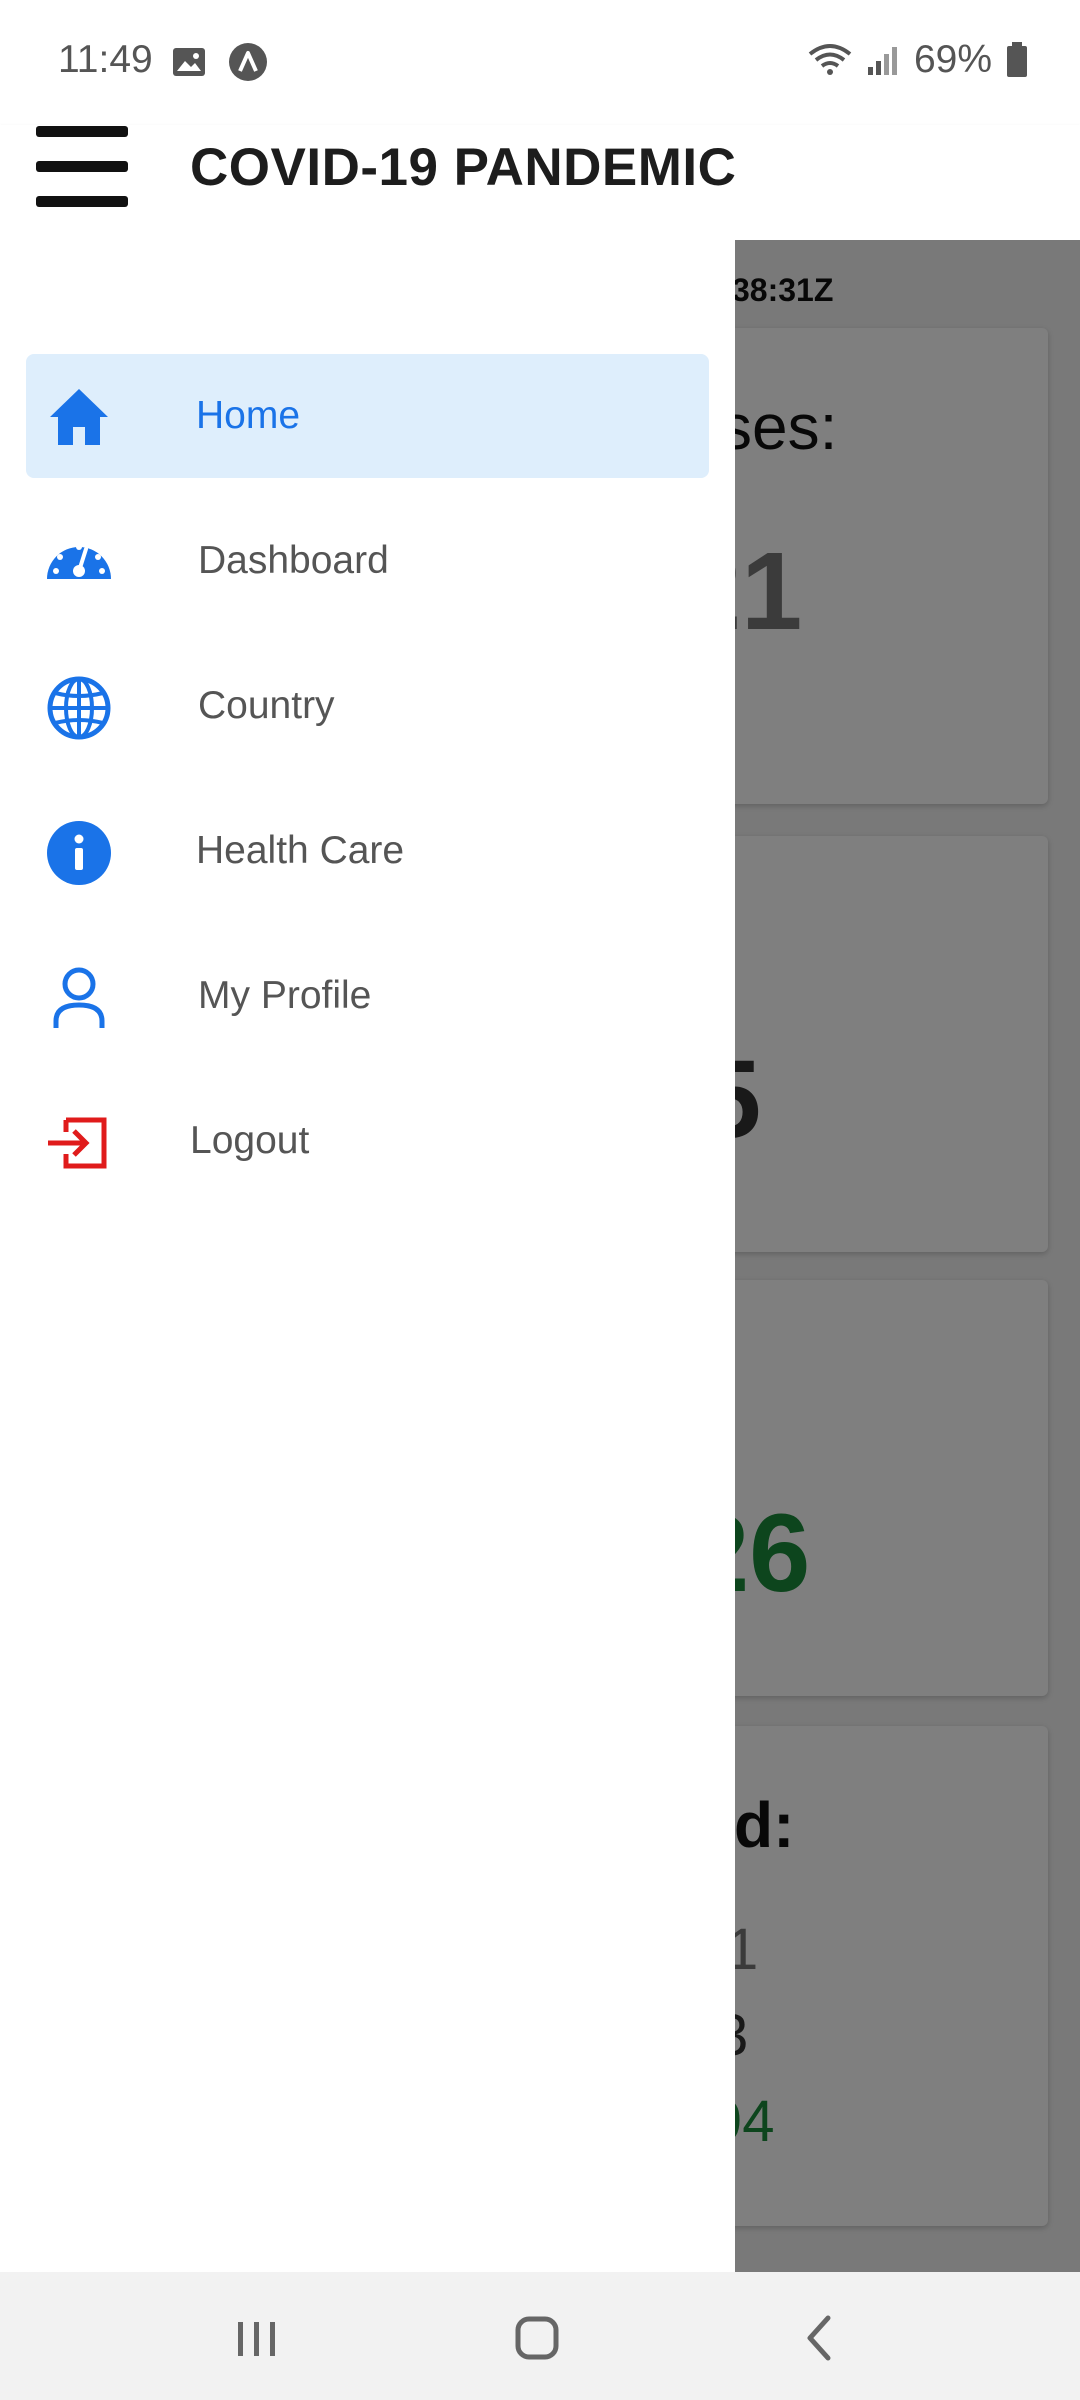 The image size is (1080, 2400). I want to click on drawer-item-my-profile: My Profile, so click(367, 996).